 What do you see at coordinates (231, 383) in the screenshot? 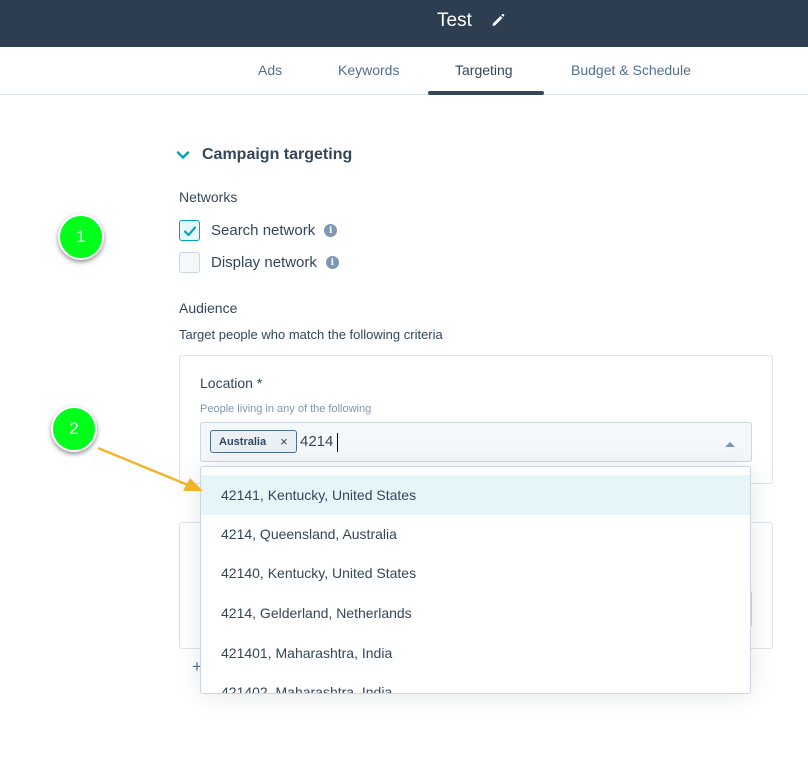
I see `location-label: Location *` at bounding box center [231, 383].